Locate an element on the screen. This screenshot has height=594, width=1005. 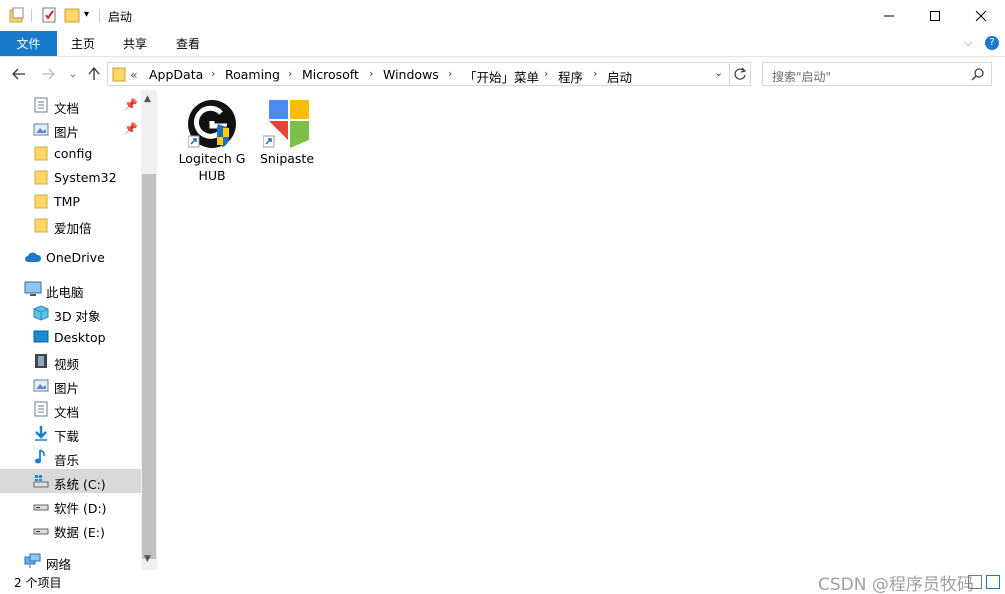
status-bar: 2 个项目 CSDN @程序员牧码 is located at coordinates (502, 582).